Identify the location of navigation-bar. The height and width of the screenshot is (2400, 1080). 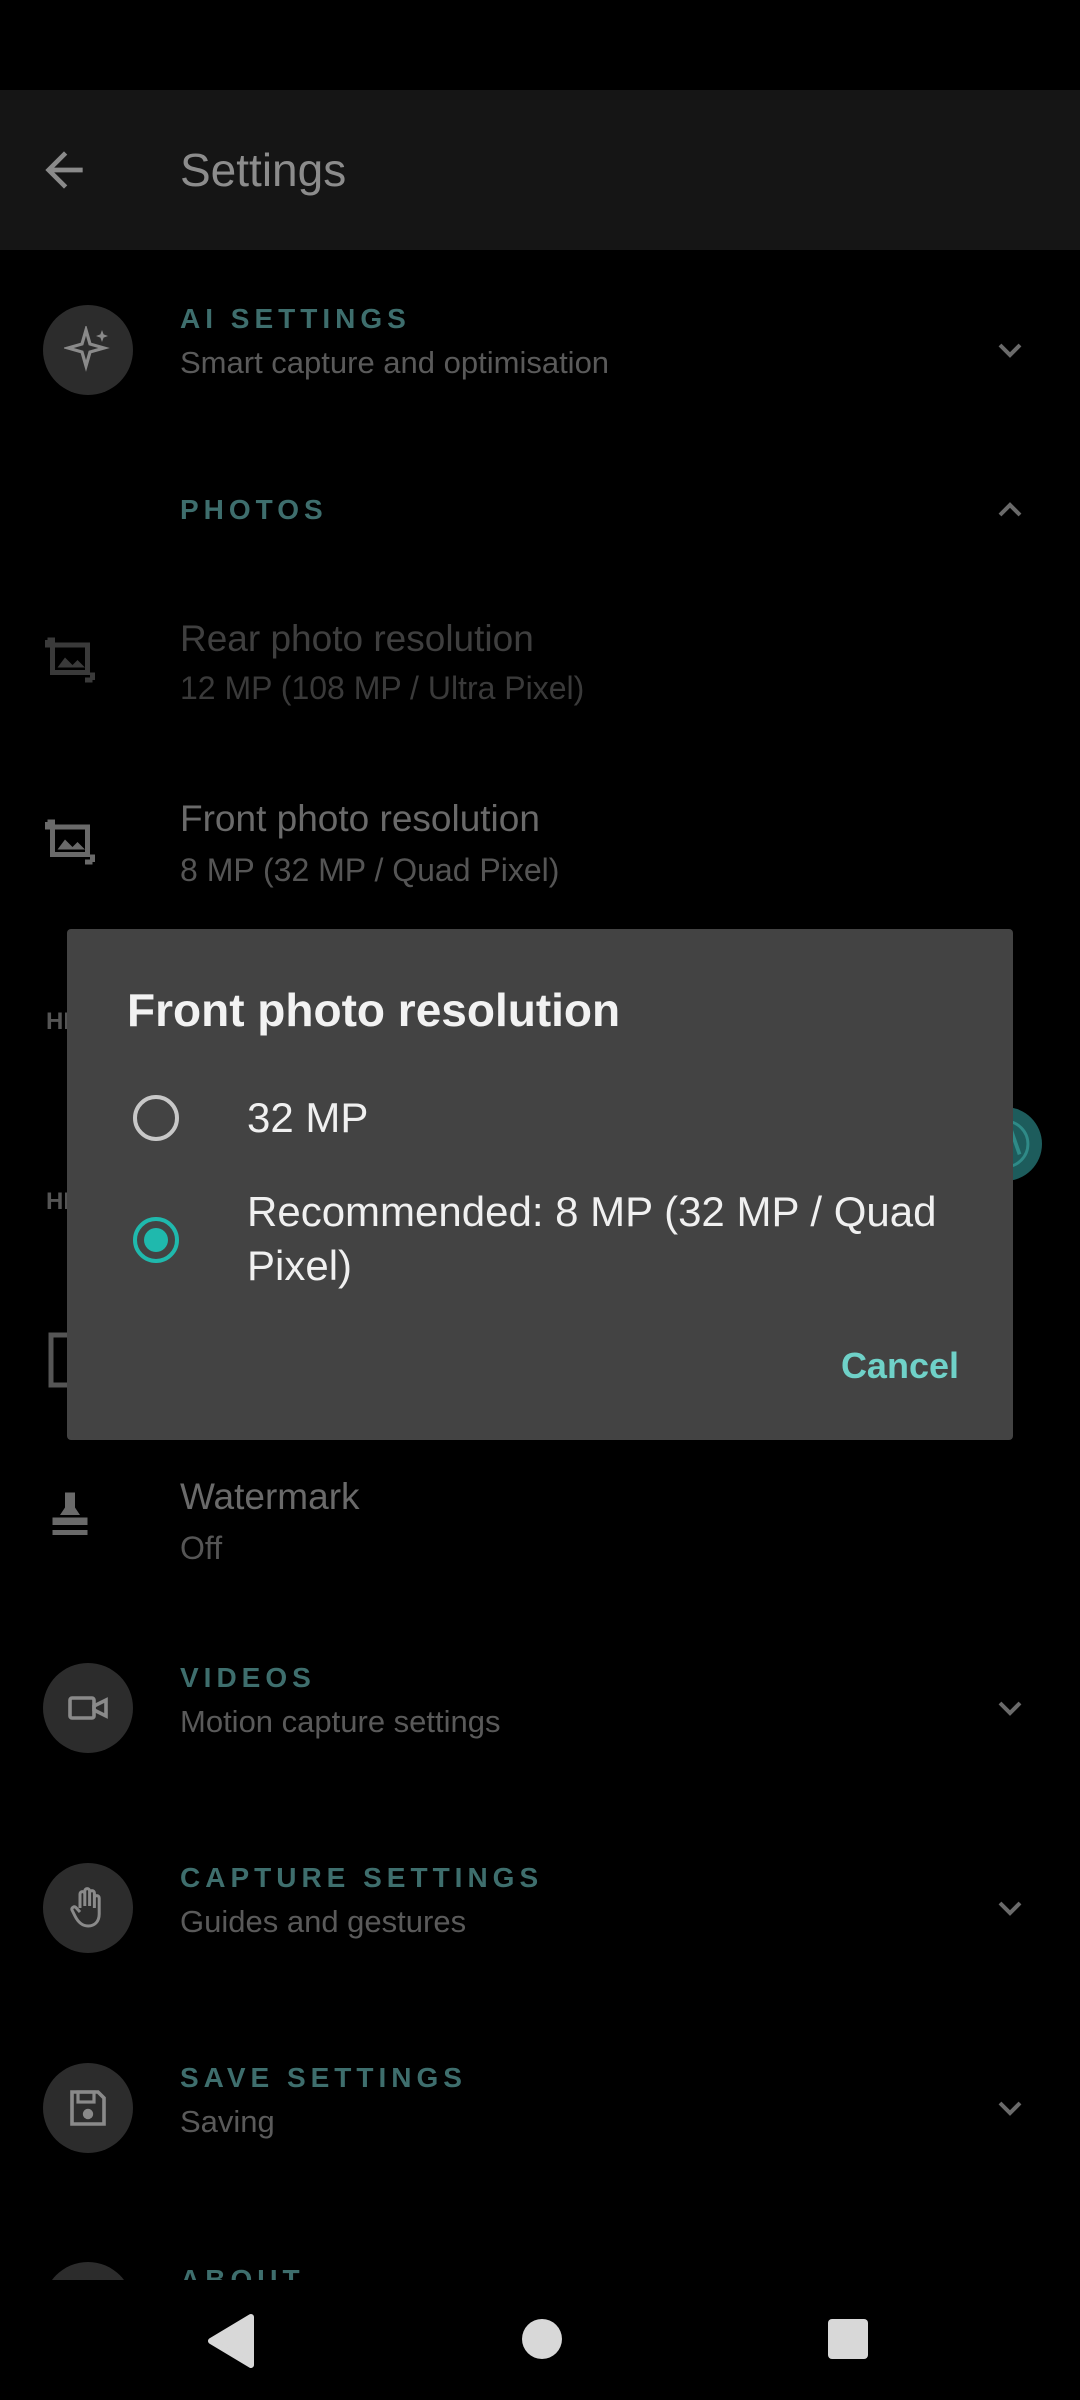
(540, 2340).